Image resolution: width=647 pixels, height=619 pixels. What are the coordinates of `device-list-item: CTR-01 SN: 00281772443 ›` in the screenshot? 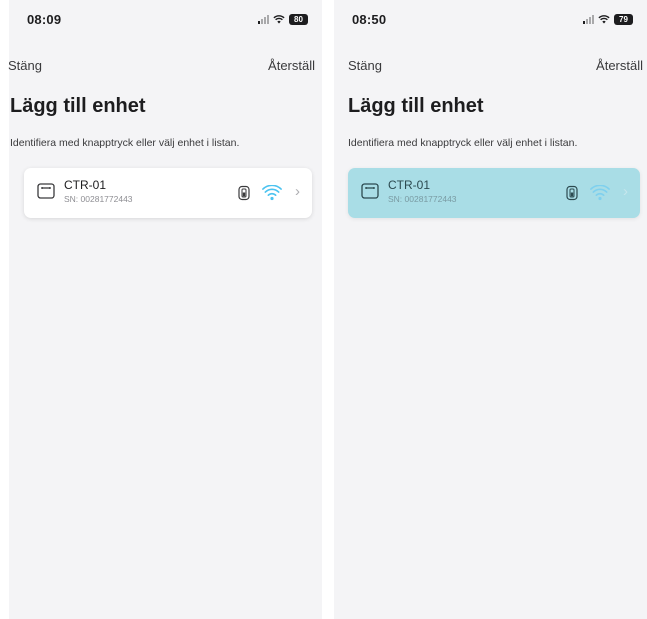 It's located at (168, 193).